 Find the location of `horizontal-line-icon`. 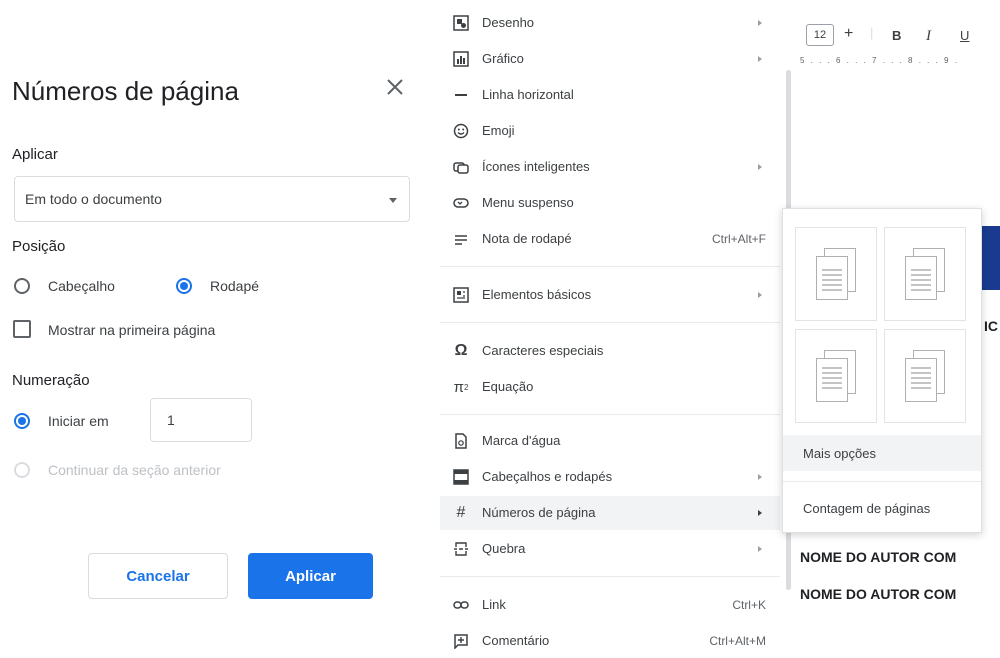

horizontal-line-icon is located at coordinates (461, 95).